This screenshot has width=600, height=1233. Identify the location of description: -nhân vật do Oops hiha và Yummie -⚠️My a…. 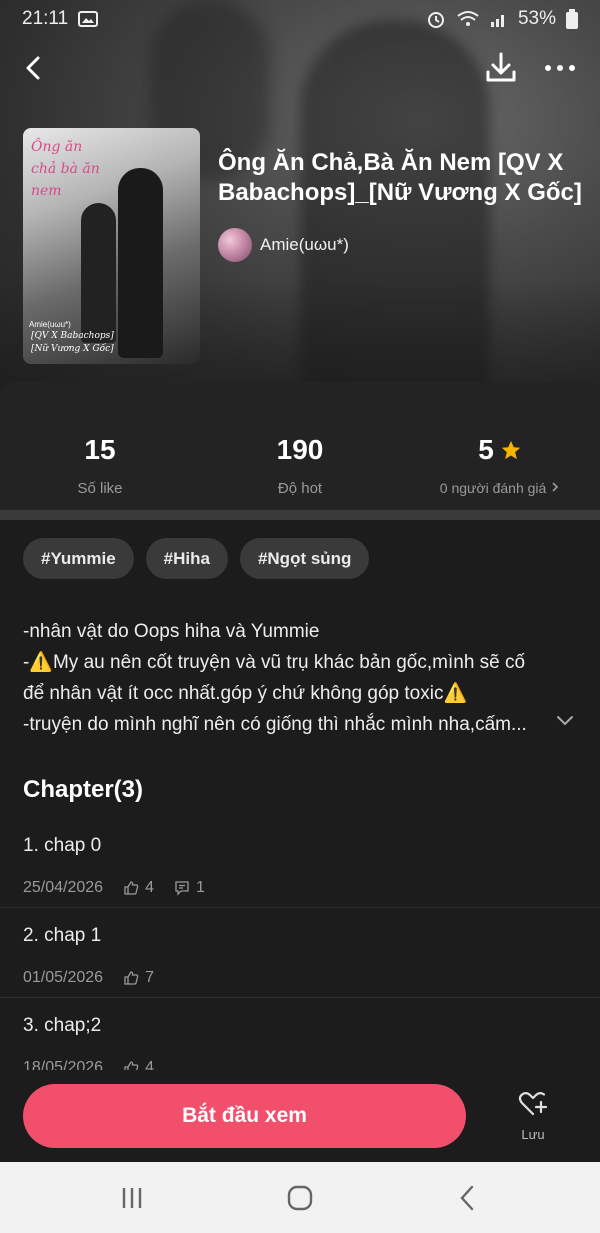
(303, 678).